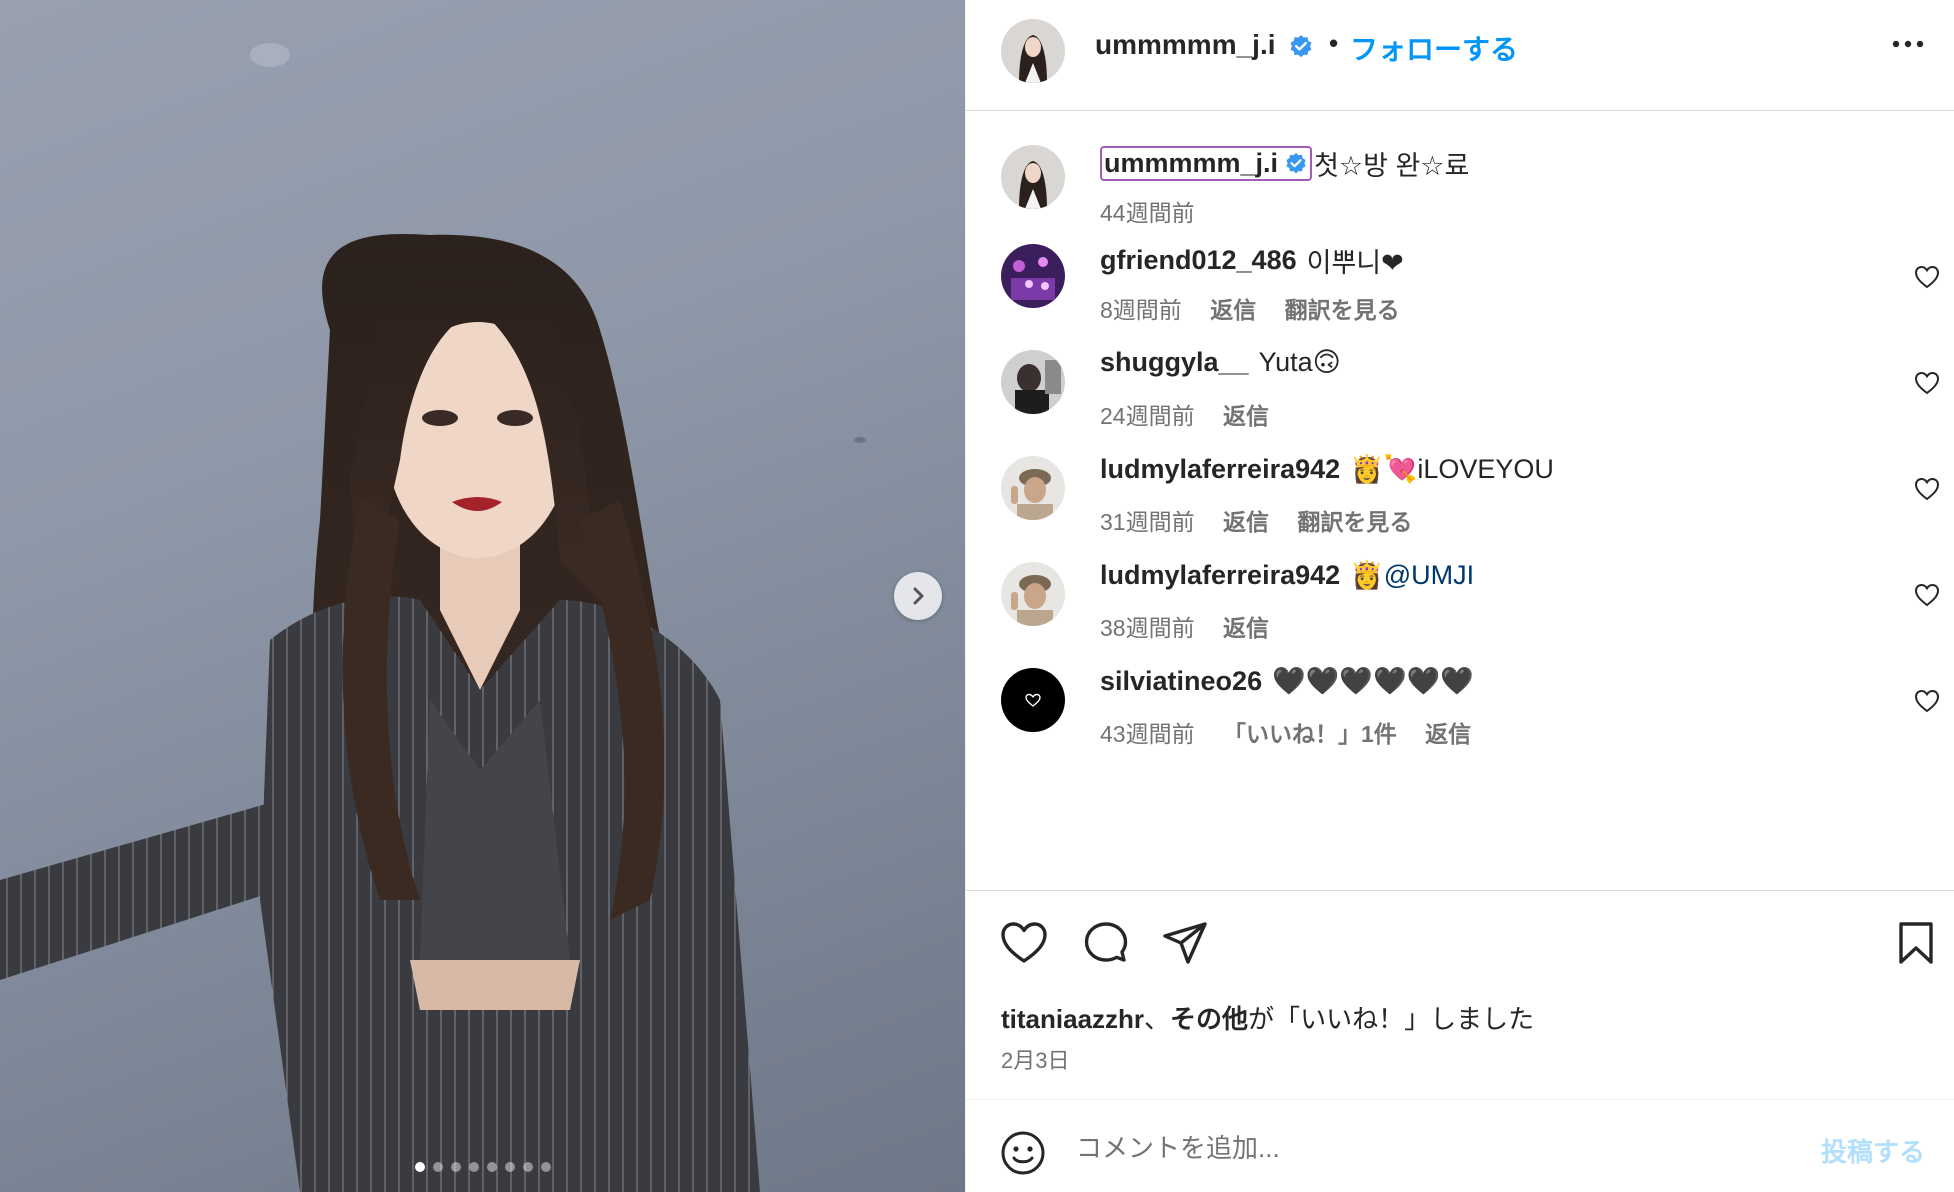 This screenshot has width=1954, height=1192. I want to click on comment-username: silviatineo26, so click(1181, 681).